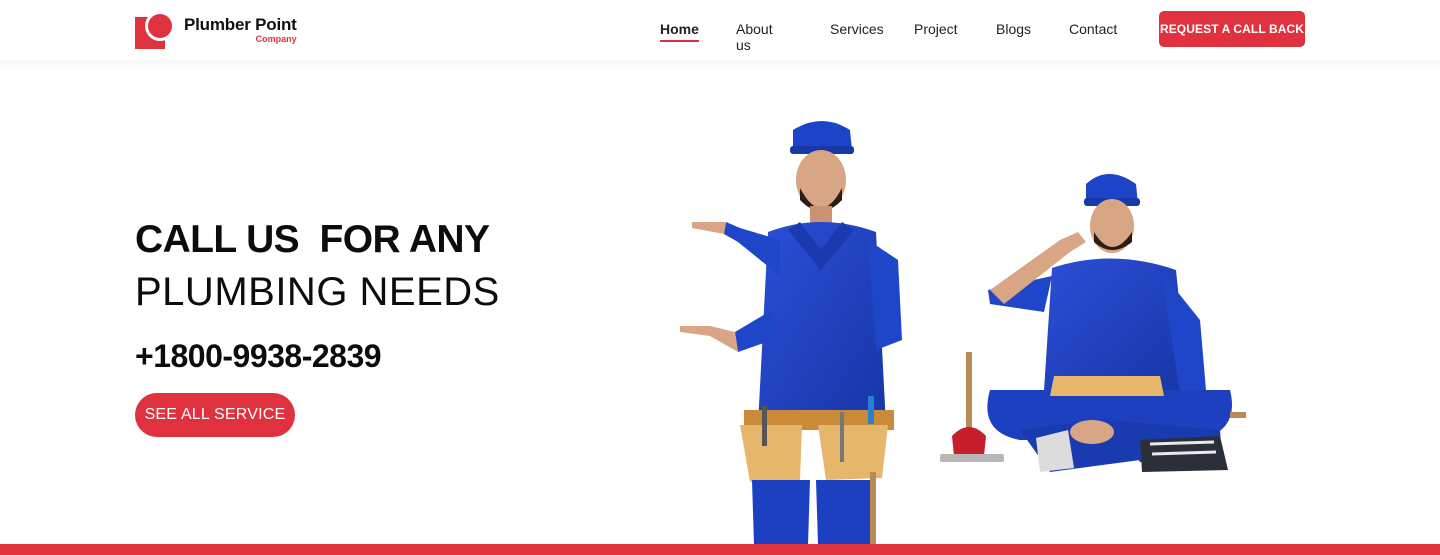  I want to click on hero-phone-number: +1800-9938-2839, so click(258, 356).